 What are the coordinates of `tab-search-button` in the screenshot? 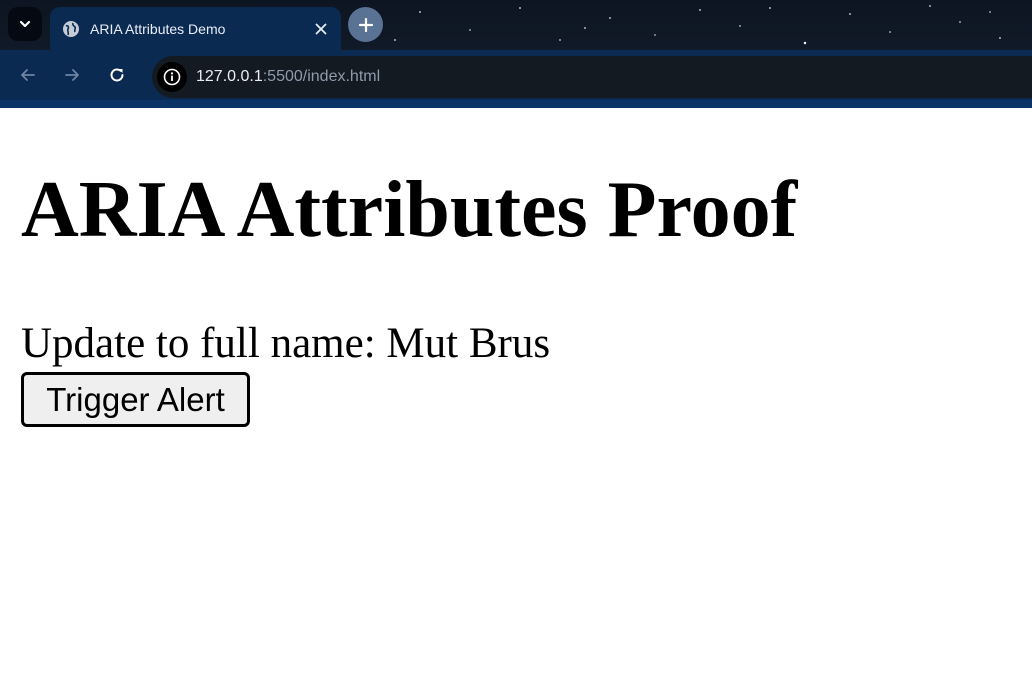 It's located at (25, 24).